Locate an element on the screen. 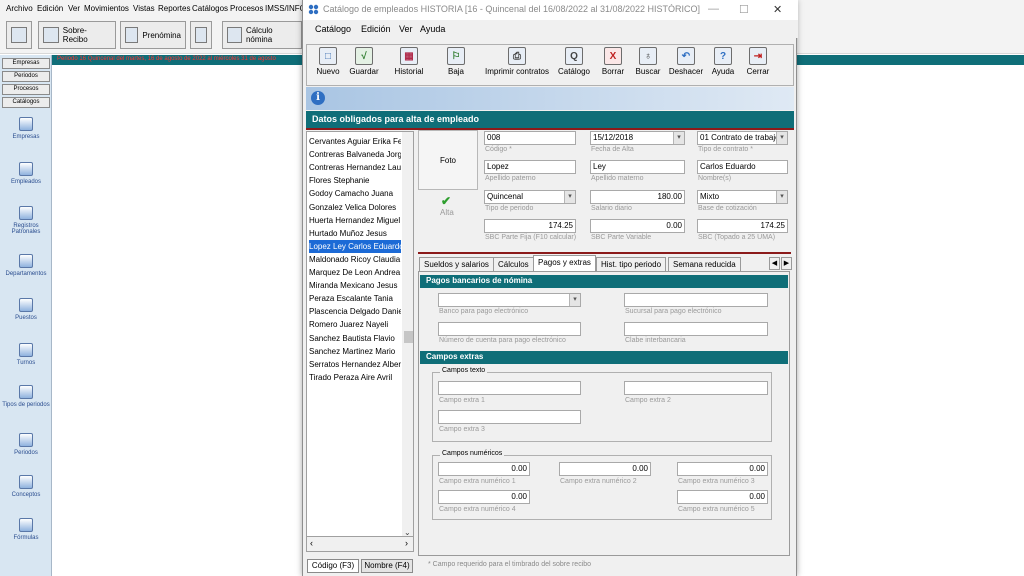 The width and height of the screenshot is (1024, 576). sbc-topado-field: 174.25 is located at coordinates (742, 226).